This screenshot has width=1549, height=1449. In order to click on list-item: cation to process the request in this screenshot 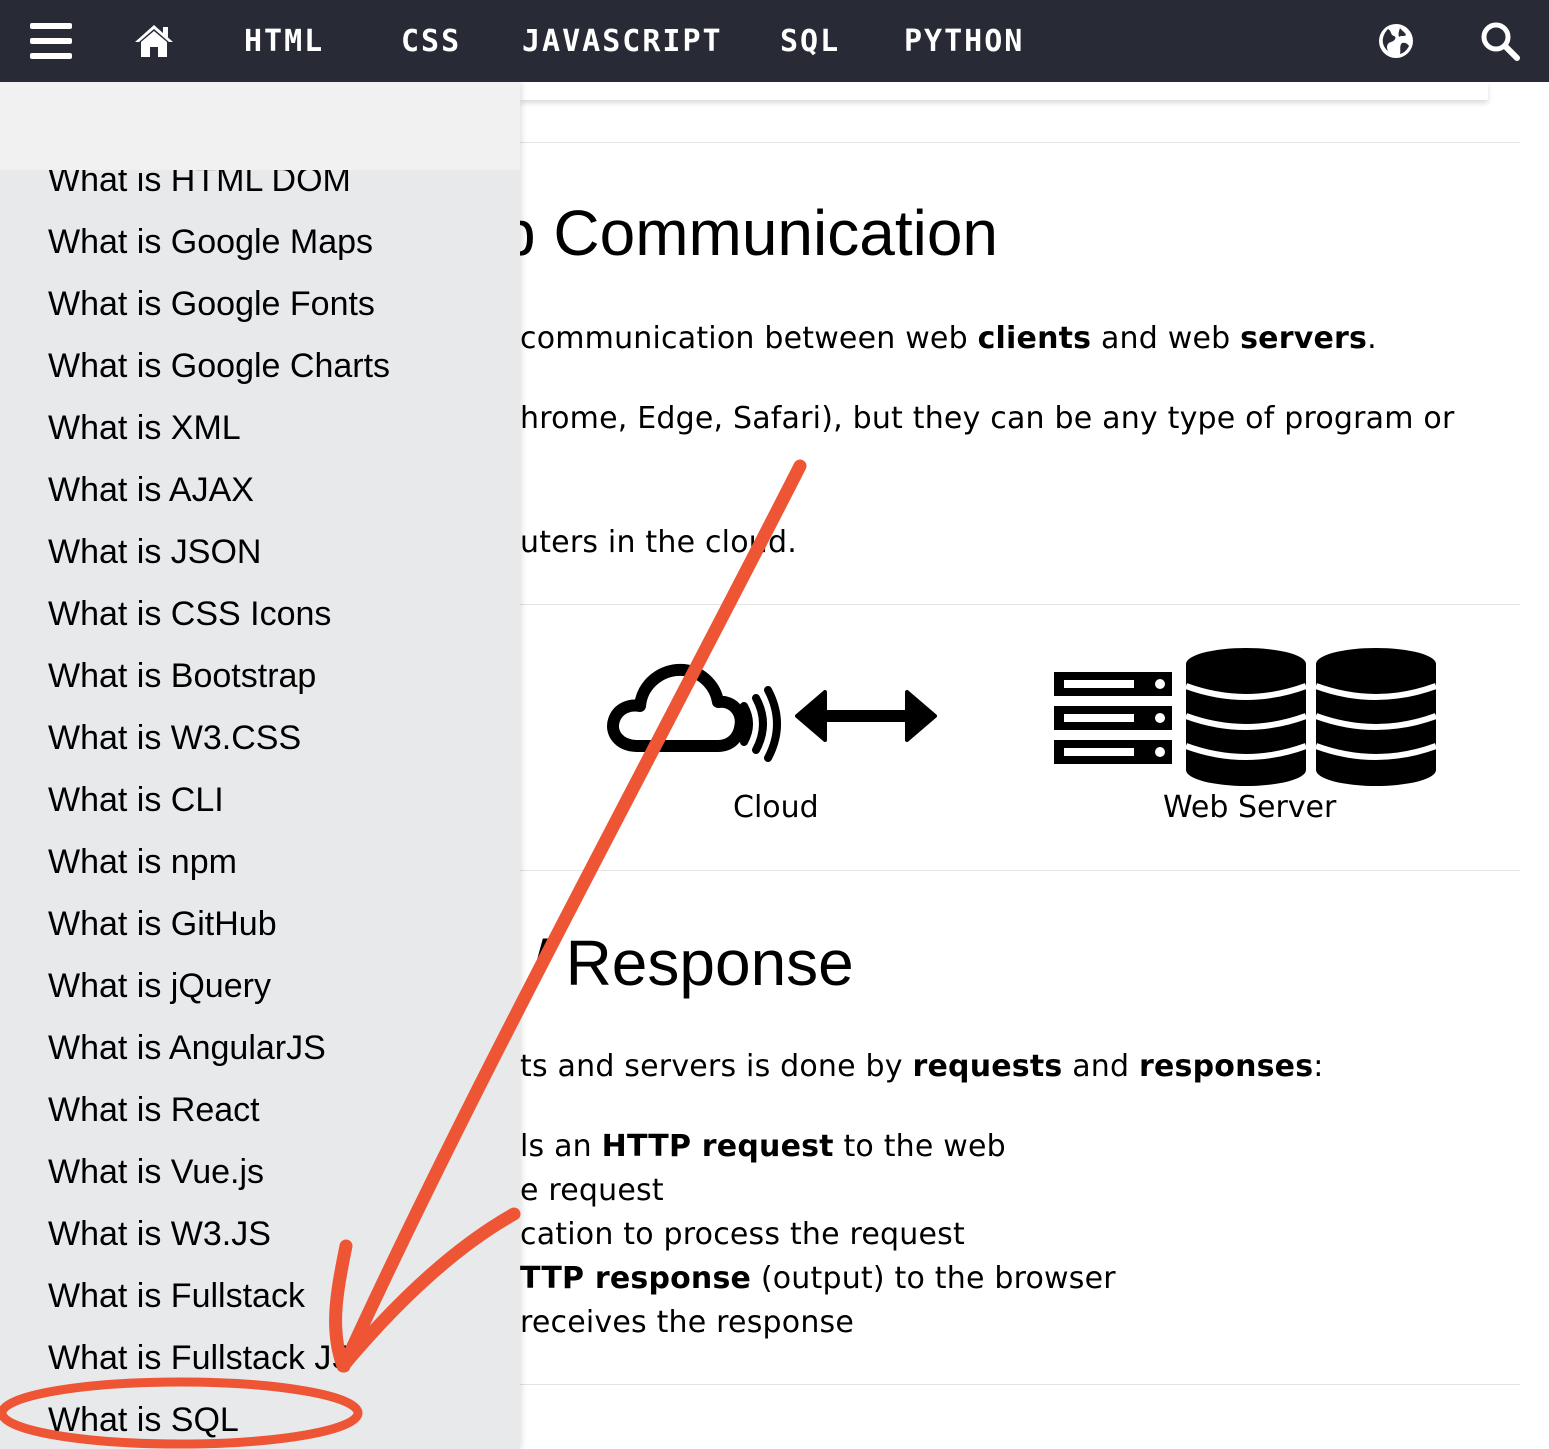, I will do `click(742, 1234)`.